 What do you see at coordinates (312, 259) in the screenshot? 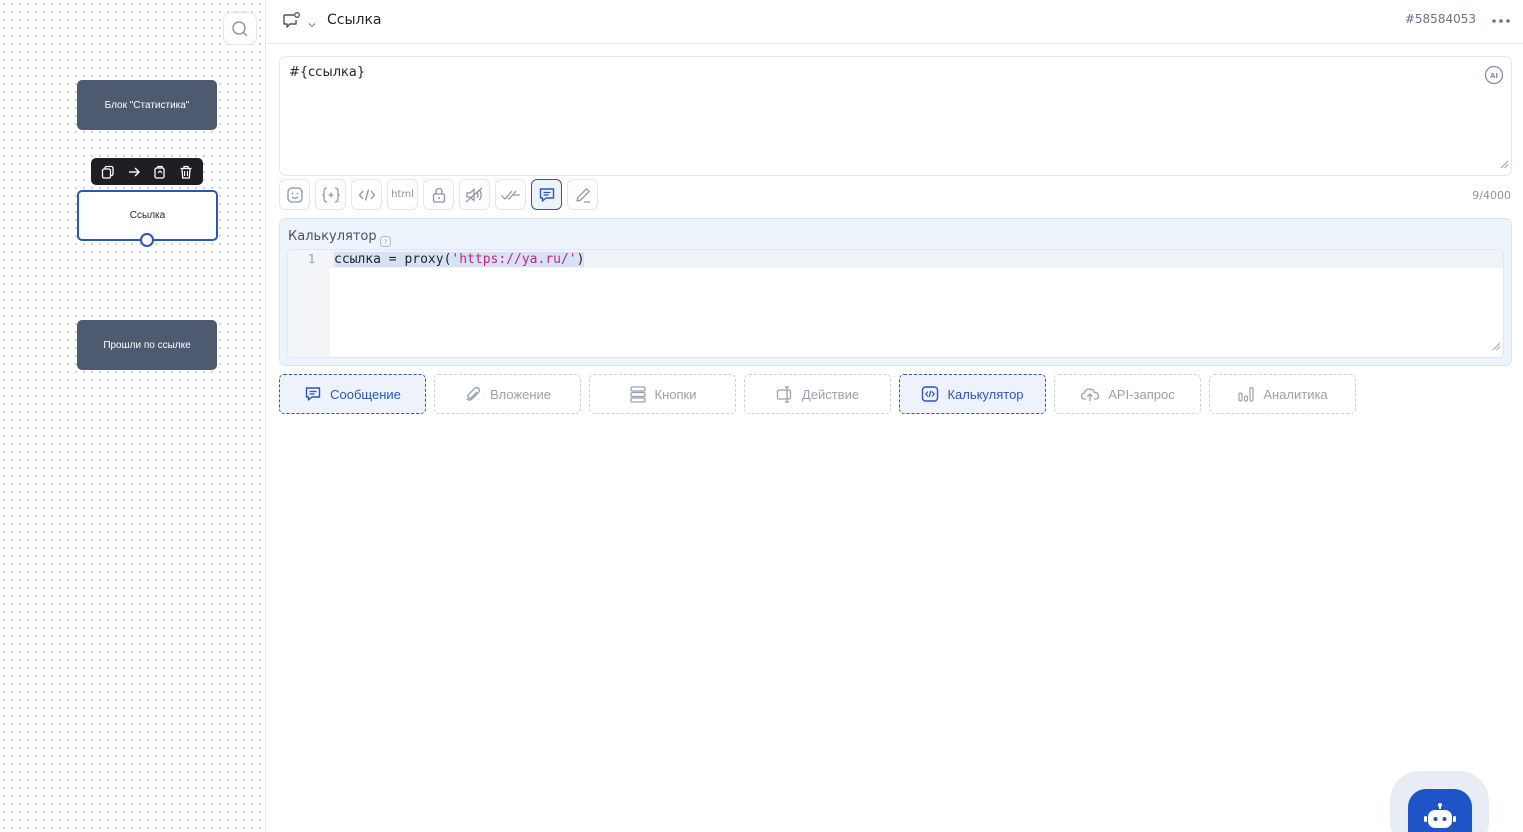
I see `line-number: 1` at bounding box center [312, 259].